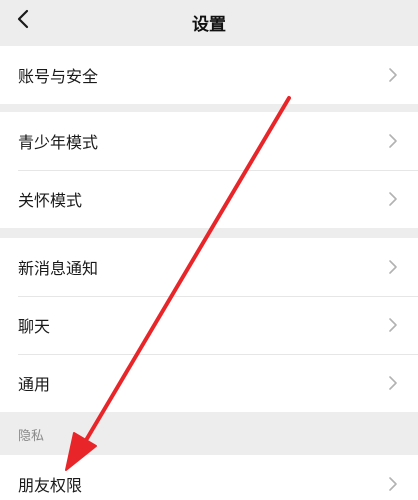 This screenshot has width=418, height=500. I want to click on settings-group-account: 账号与安全, so click(209, 75).